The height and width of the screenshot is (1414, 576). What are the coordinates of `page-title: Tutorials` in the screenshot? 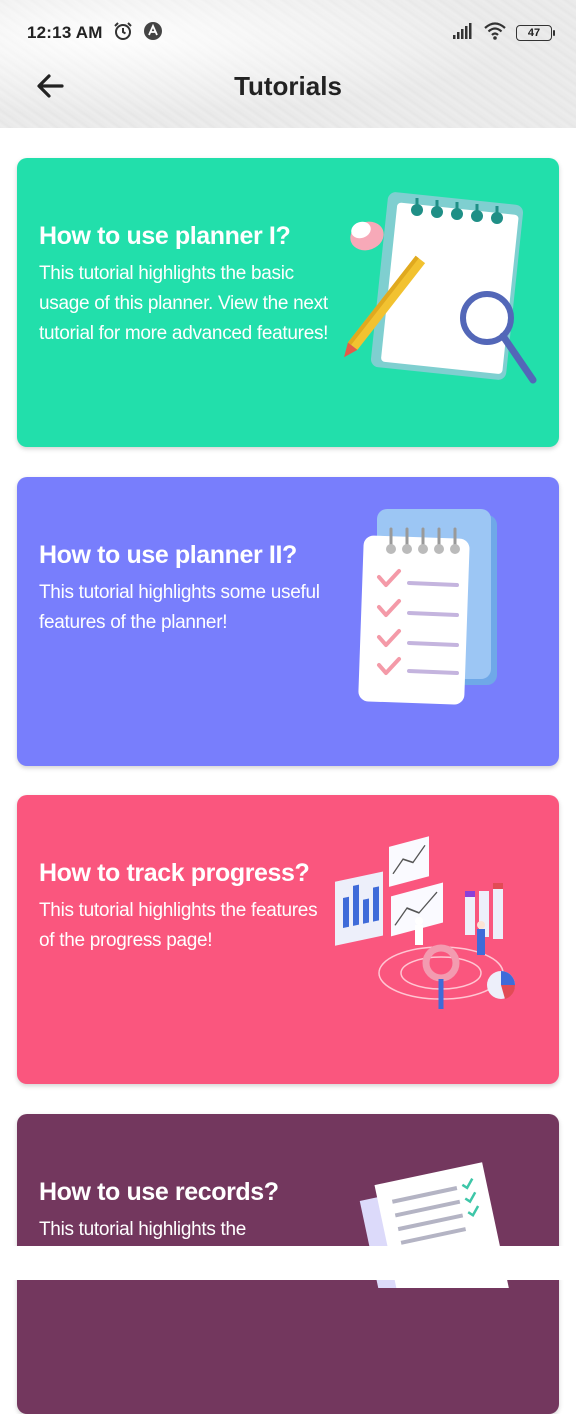 It's located at (288, 86).